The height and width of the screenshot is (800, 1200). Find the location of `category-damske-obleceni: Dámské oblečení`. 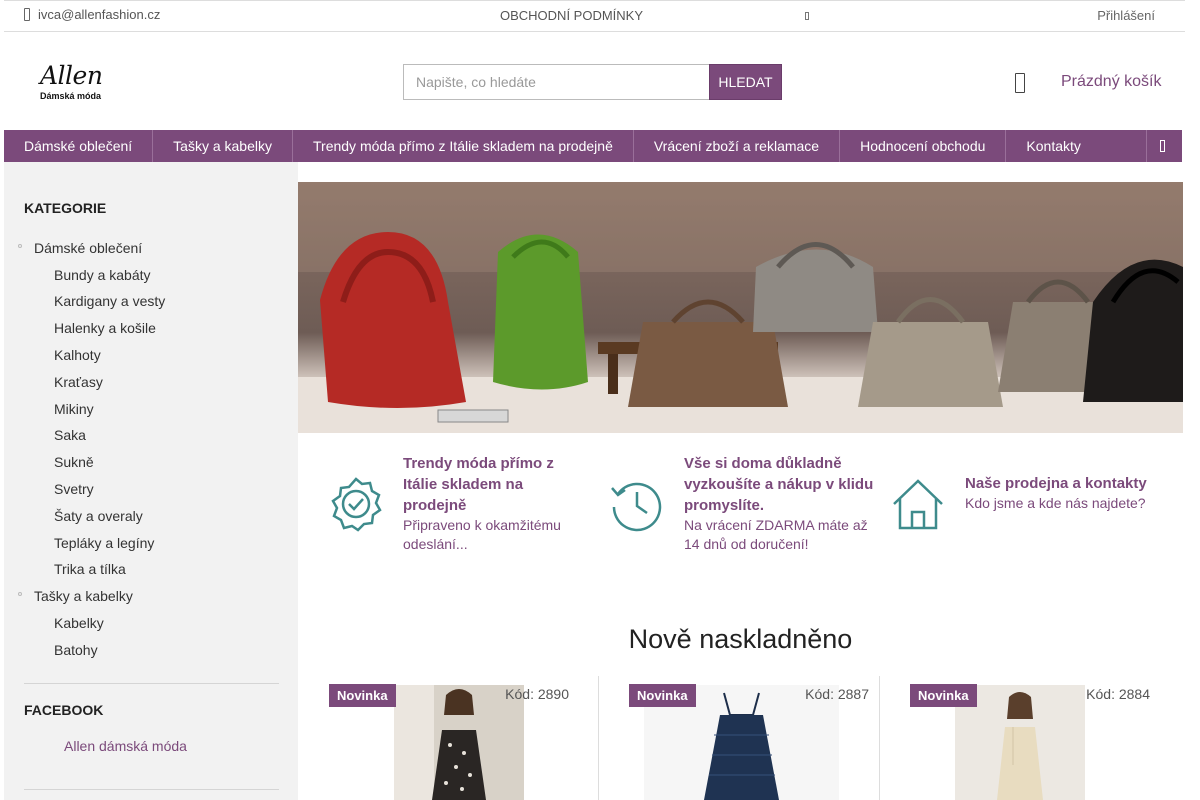

category-damske-obleceni: Dámské oblečení is located at coordinates (88, 248).